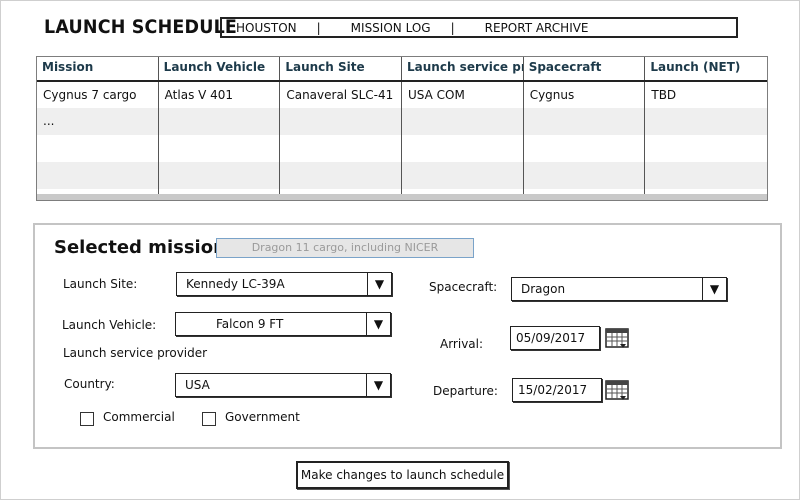 This screenshot has height=500, width=800. Describe the element at coordinates (100, 284) in the screenshot. I see `launch-site-label: Launch Site:` at that location.